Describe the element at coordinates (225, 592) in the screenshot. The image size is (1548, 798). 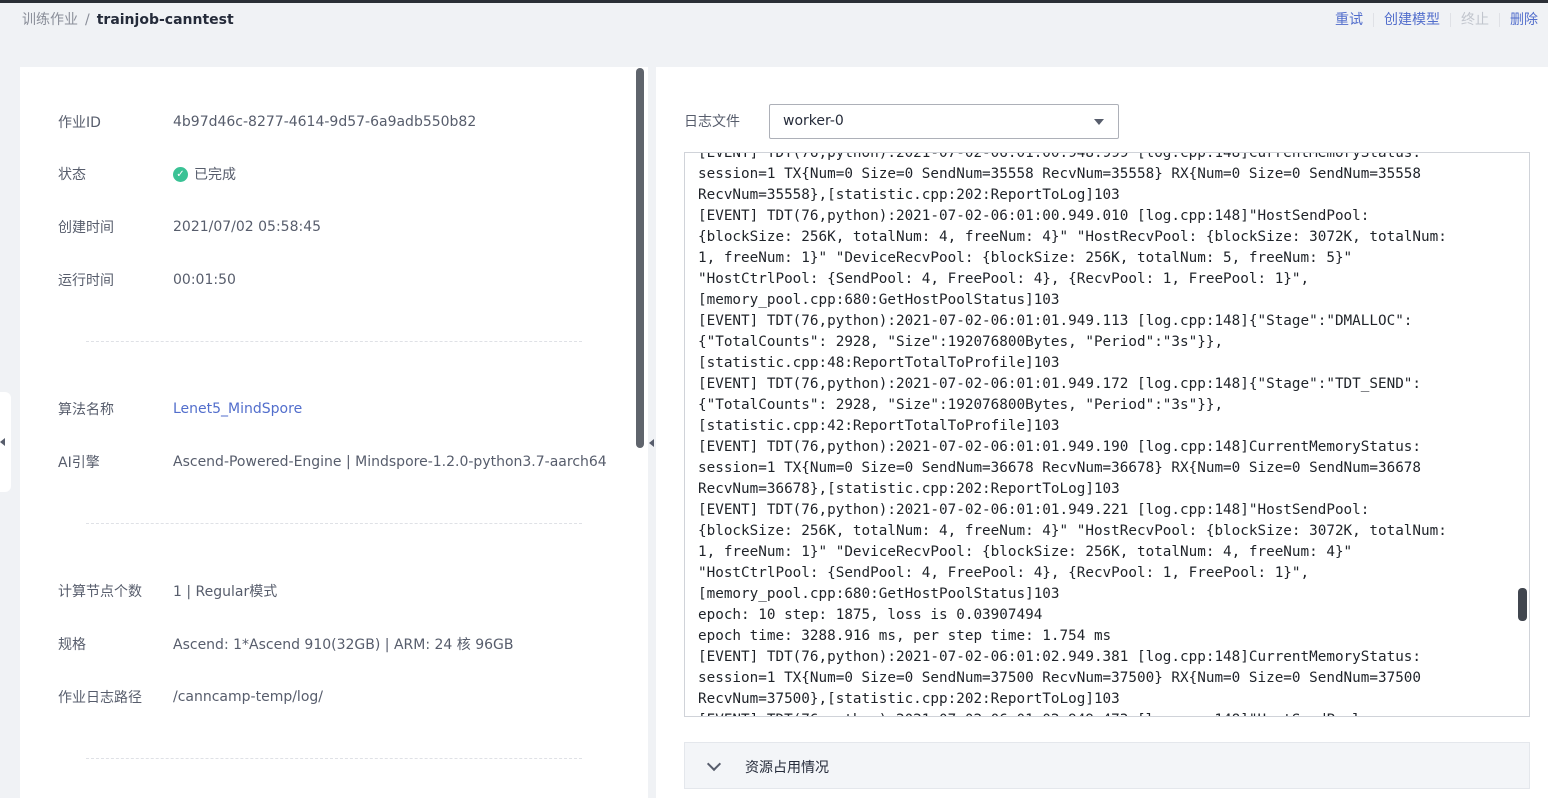
I see `node-count-value: 1 | Regular模式` at that location.